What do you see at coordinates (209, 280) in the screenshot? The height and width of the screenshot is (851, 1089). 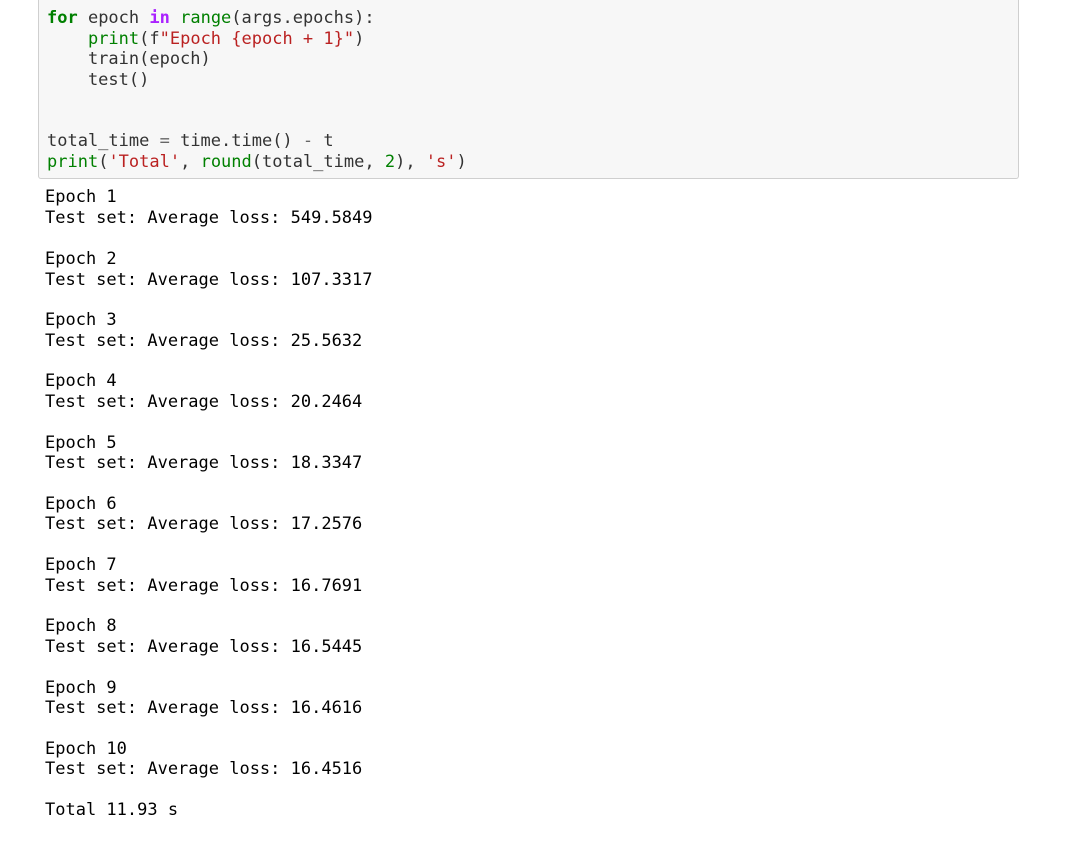 I see `output-line: Test set: Average loss: 107.3317` at bounding box center [209, 280].